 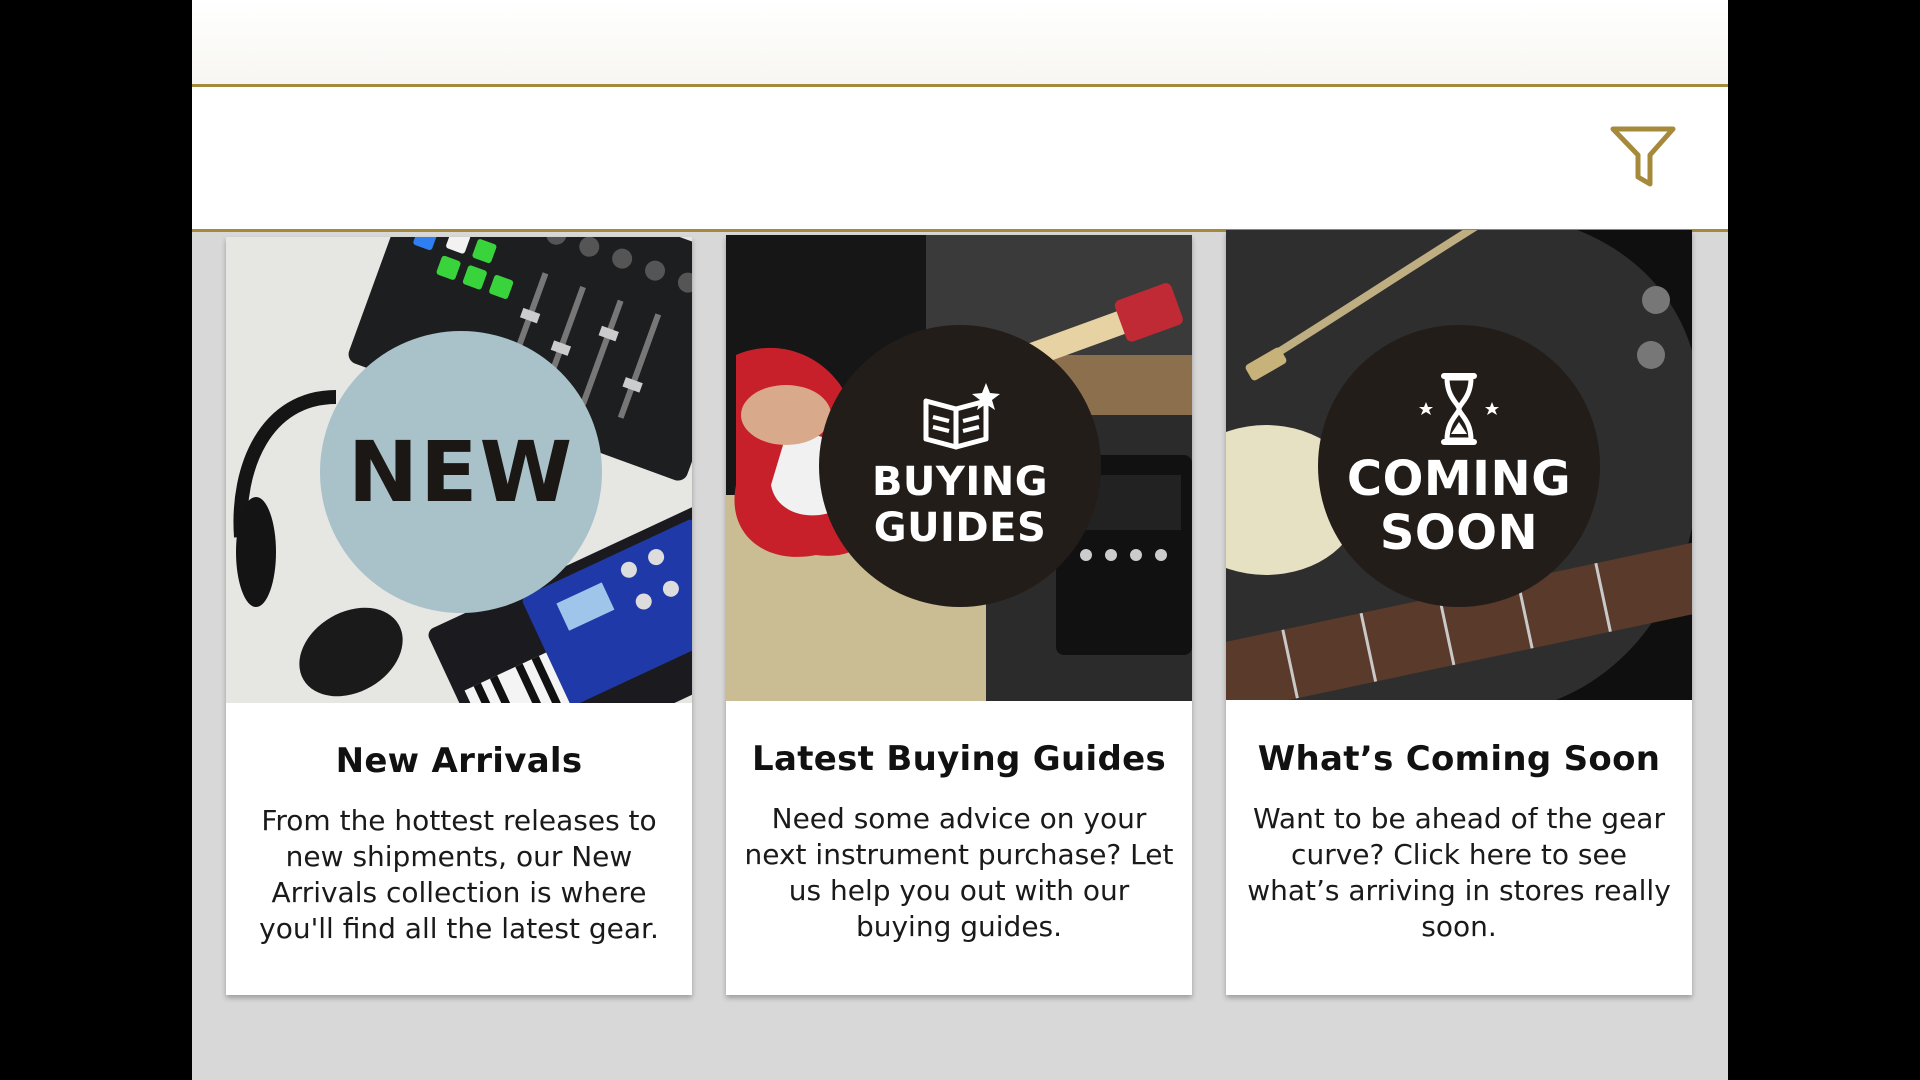 What do you see at coordinates (959, 759) in the screenshot?
I see `card-title: Latest Buying Guides` at bounding box center [959, 759].